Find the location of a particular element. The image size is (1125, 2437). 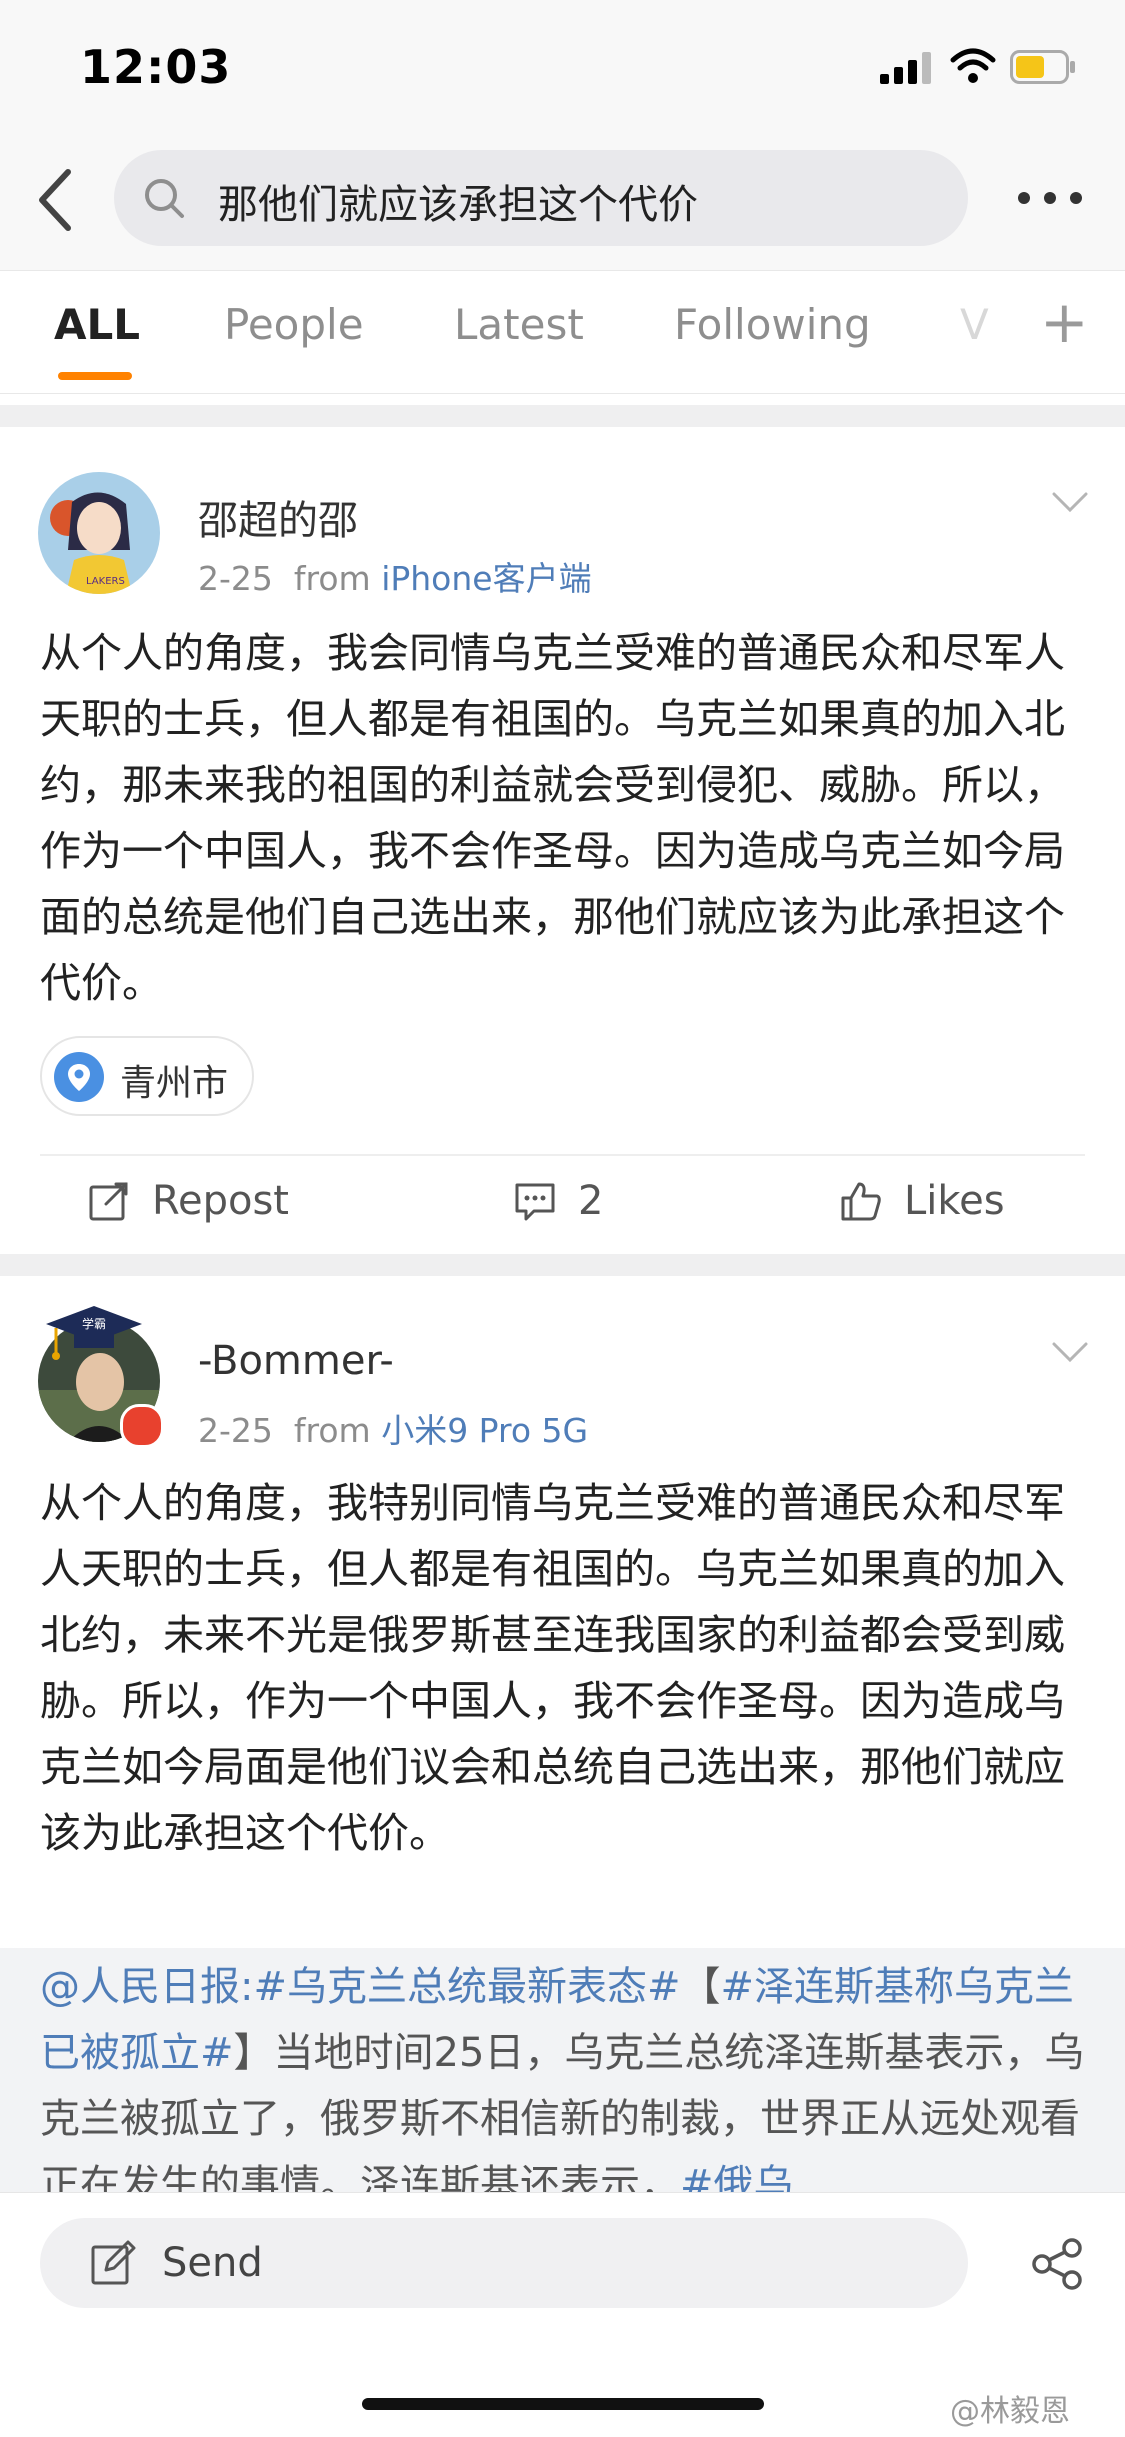

location-pin-icon is located at coordinates (79, 1077).